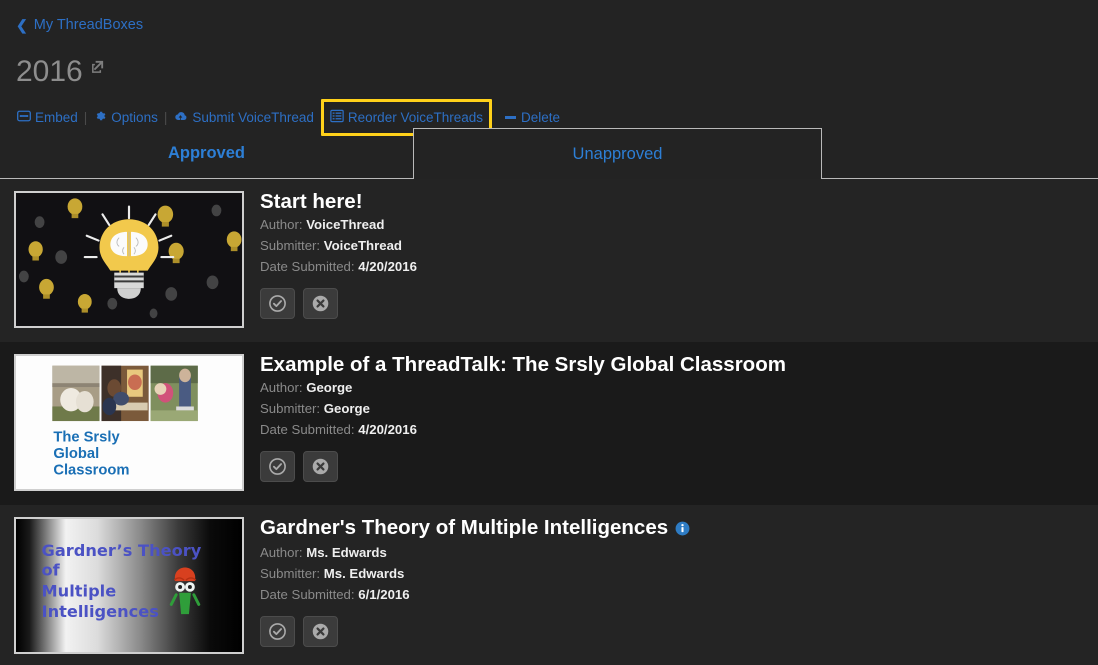 This screenshot has height=665, width=1098. Describe the element at coordinates (679, 388) in the screenshot. I see `author-field: Author: George` at that location.